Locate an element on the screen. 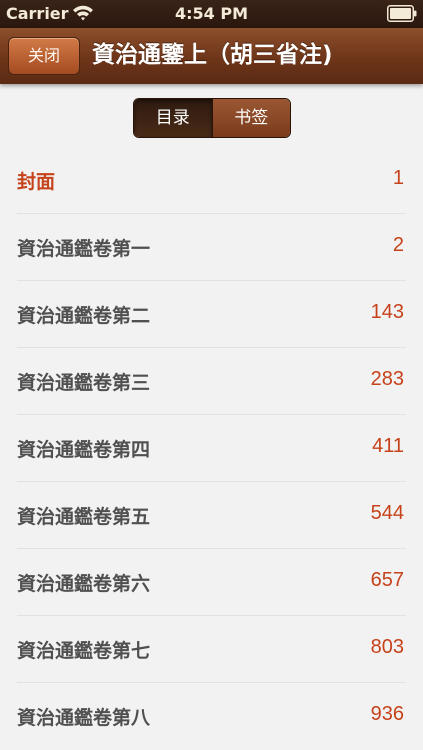 The image size is (423, 750). toc-item-title: 資治通鑑卷第二 is located at coordinates (84, 316).